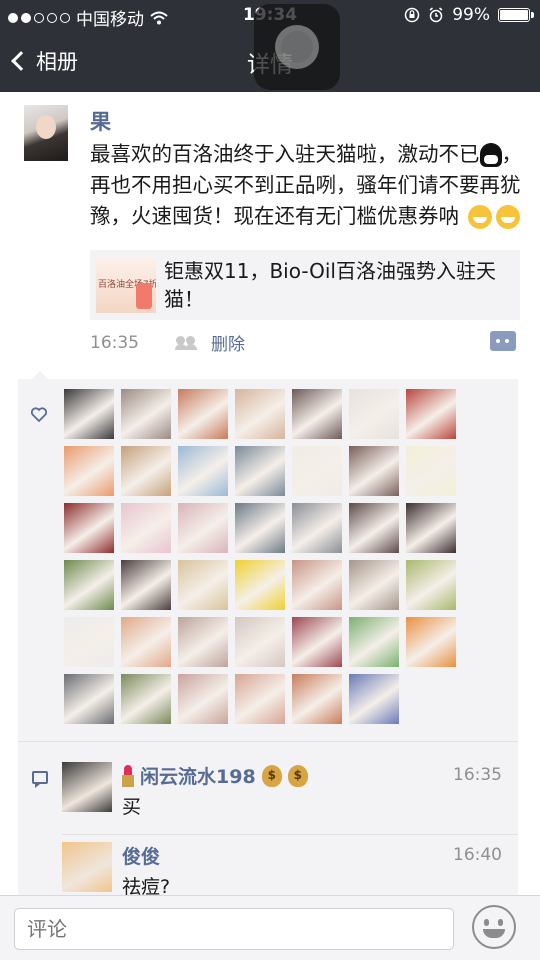 This screenshot has width=540, height=960. Describe the element at coordinates (40, 779) in the screenshot. I see `comment-icon` at that location.